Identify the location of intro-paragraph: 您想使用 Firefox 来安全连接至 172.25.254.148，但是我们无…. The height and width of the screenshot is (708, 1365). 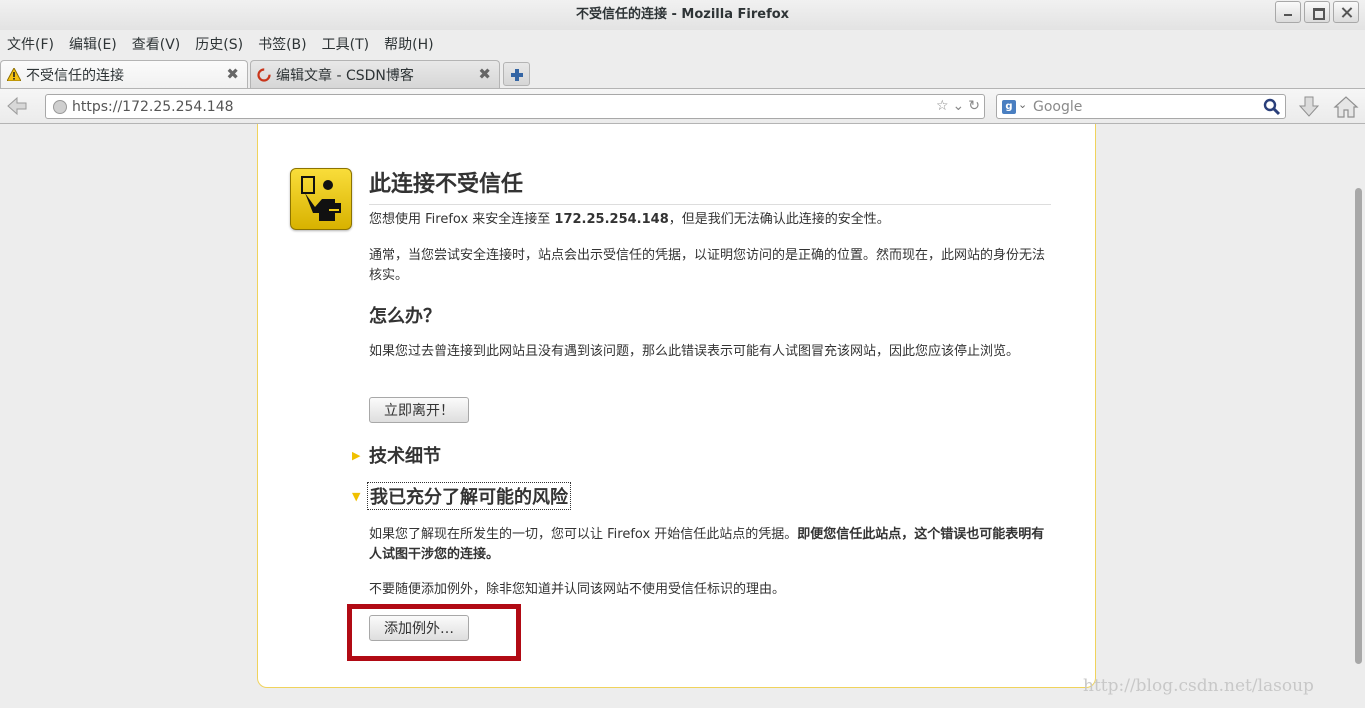
(710, 220).